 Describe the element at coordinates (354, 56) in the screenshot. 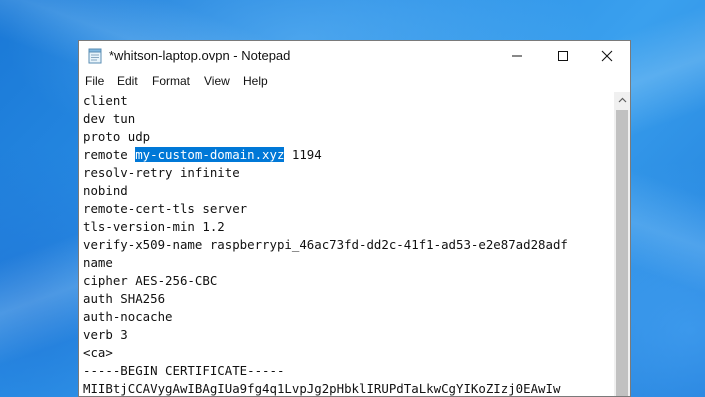

I see `title-bar: *whitson-laptop.ovpn - Notepad` at that location.